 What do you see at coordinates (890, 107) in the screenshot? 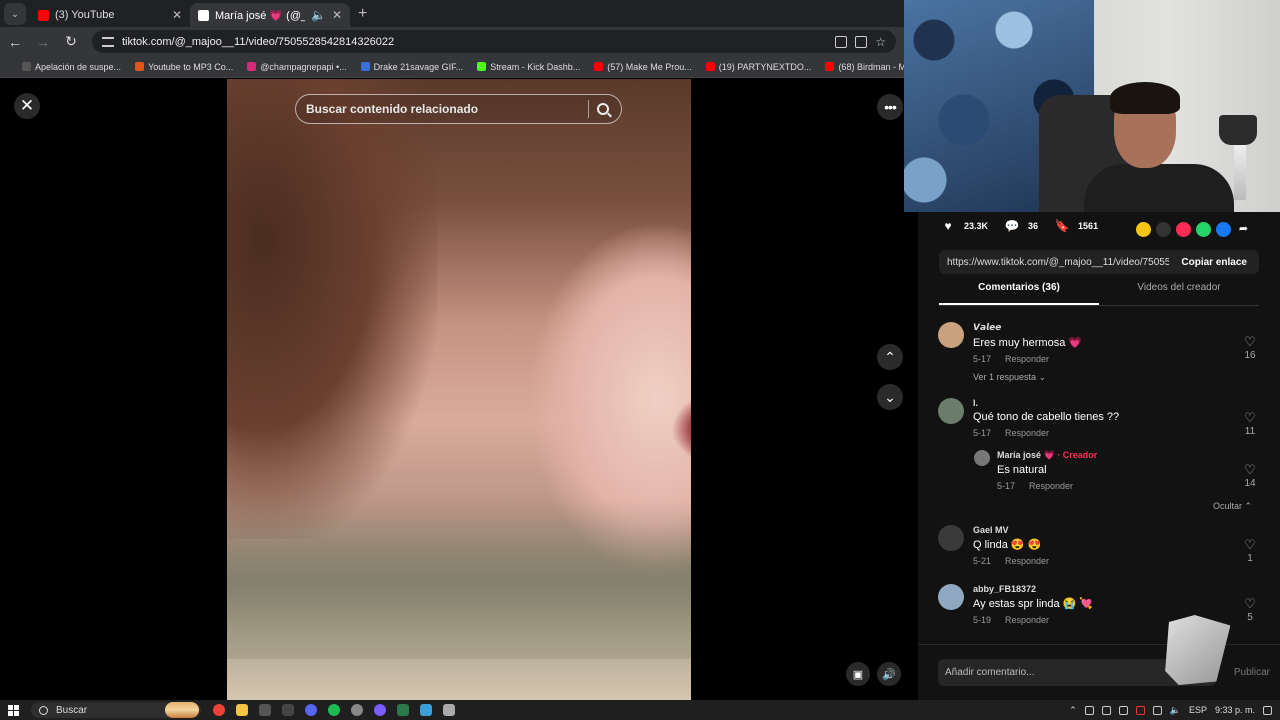
I see `more-options-button: •••` at bounding box center [890, 107].